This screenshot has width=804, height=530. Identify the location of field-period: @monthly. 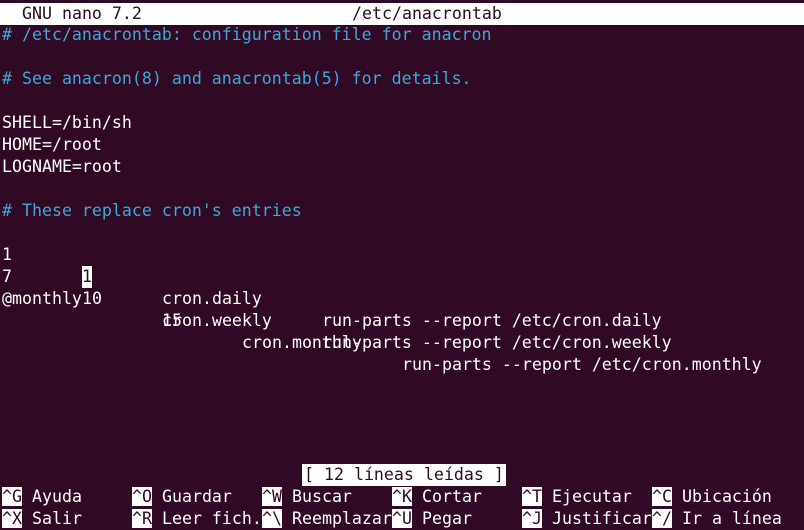
(42, 298).